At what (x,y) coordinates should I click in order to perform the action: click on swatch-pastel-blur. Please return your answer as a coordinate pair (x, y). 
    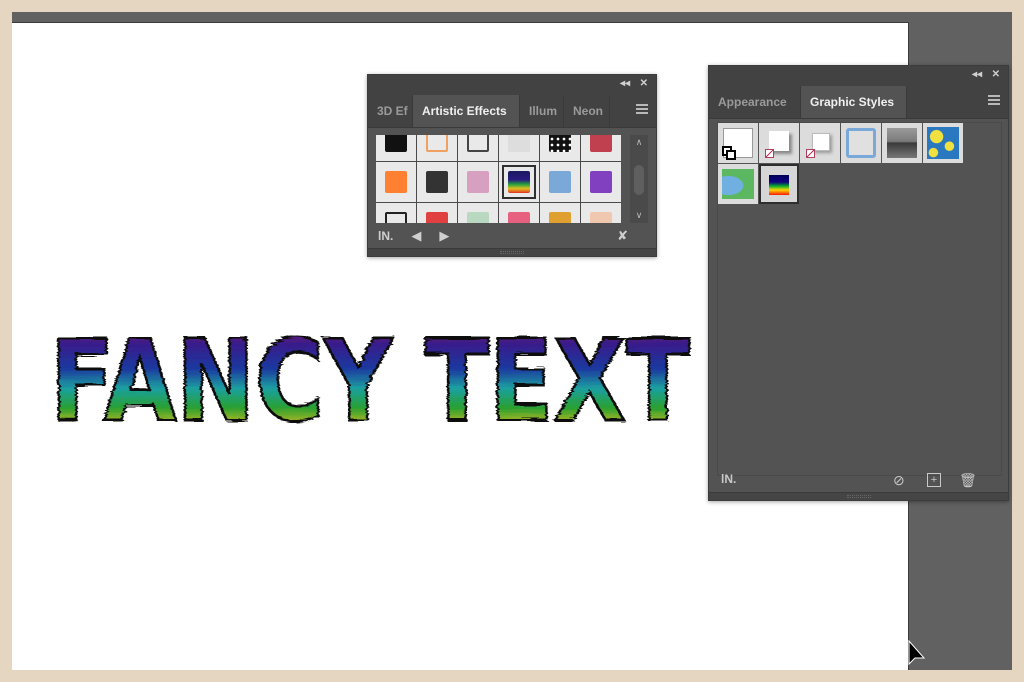
    Looking at the image, I should click on (478, 213).